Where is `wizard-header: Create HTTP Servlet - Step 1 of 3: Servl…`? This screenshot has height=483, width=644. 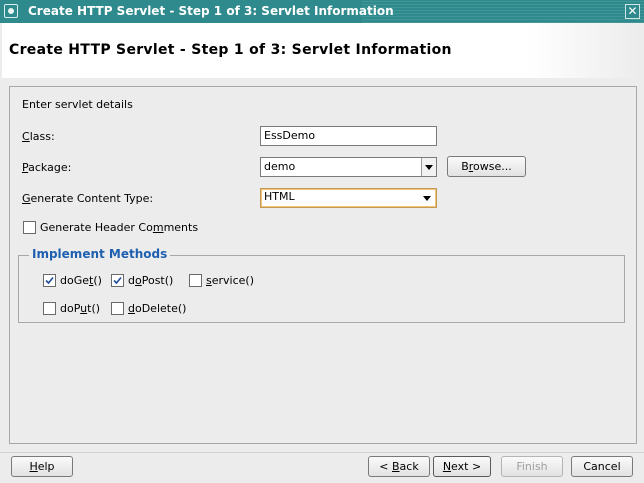 wizard-header: Create HTTP Servlet - Step 1 of 3: Servl… is located at coordinates (322, 50).